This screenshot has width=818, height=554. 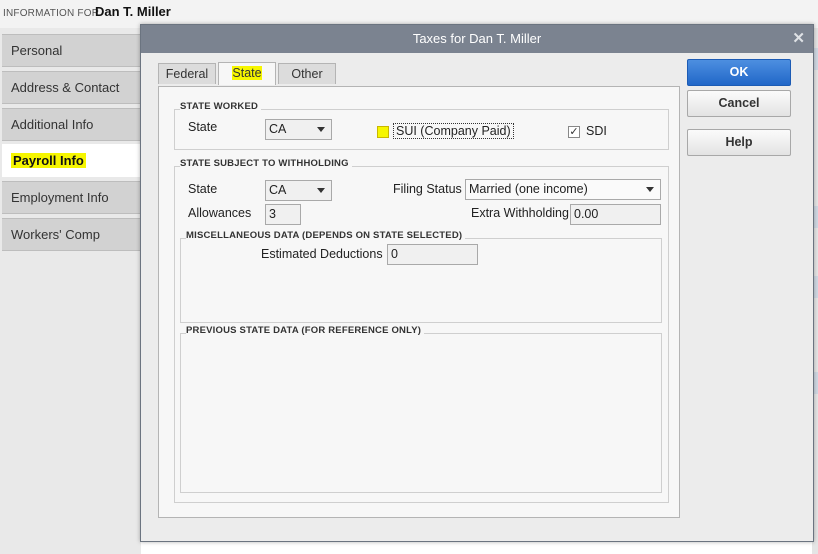 I want to click on sui-label: SUI (Company Paid), so click(x=453, y=131).